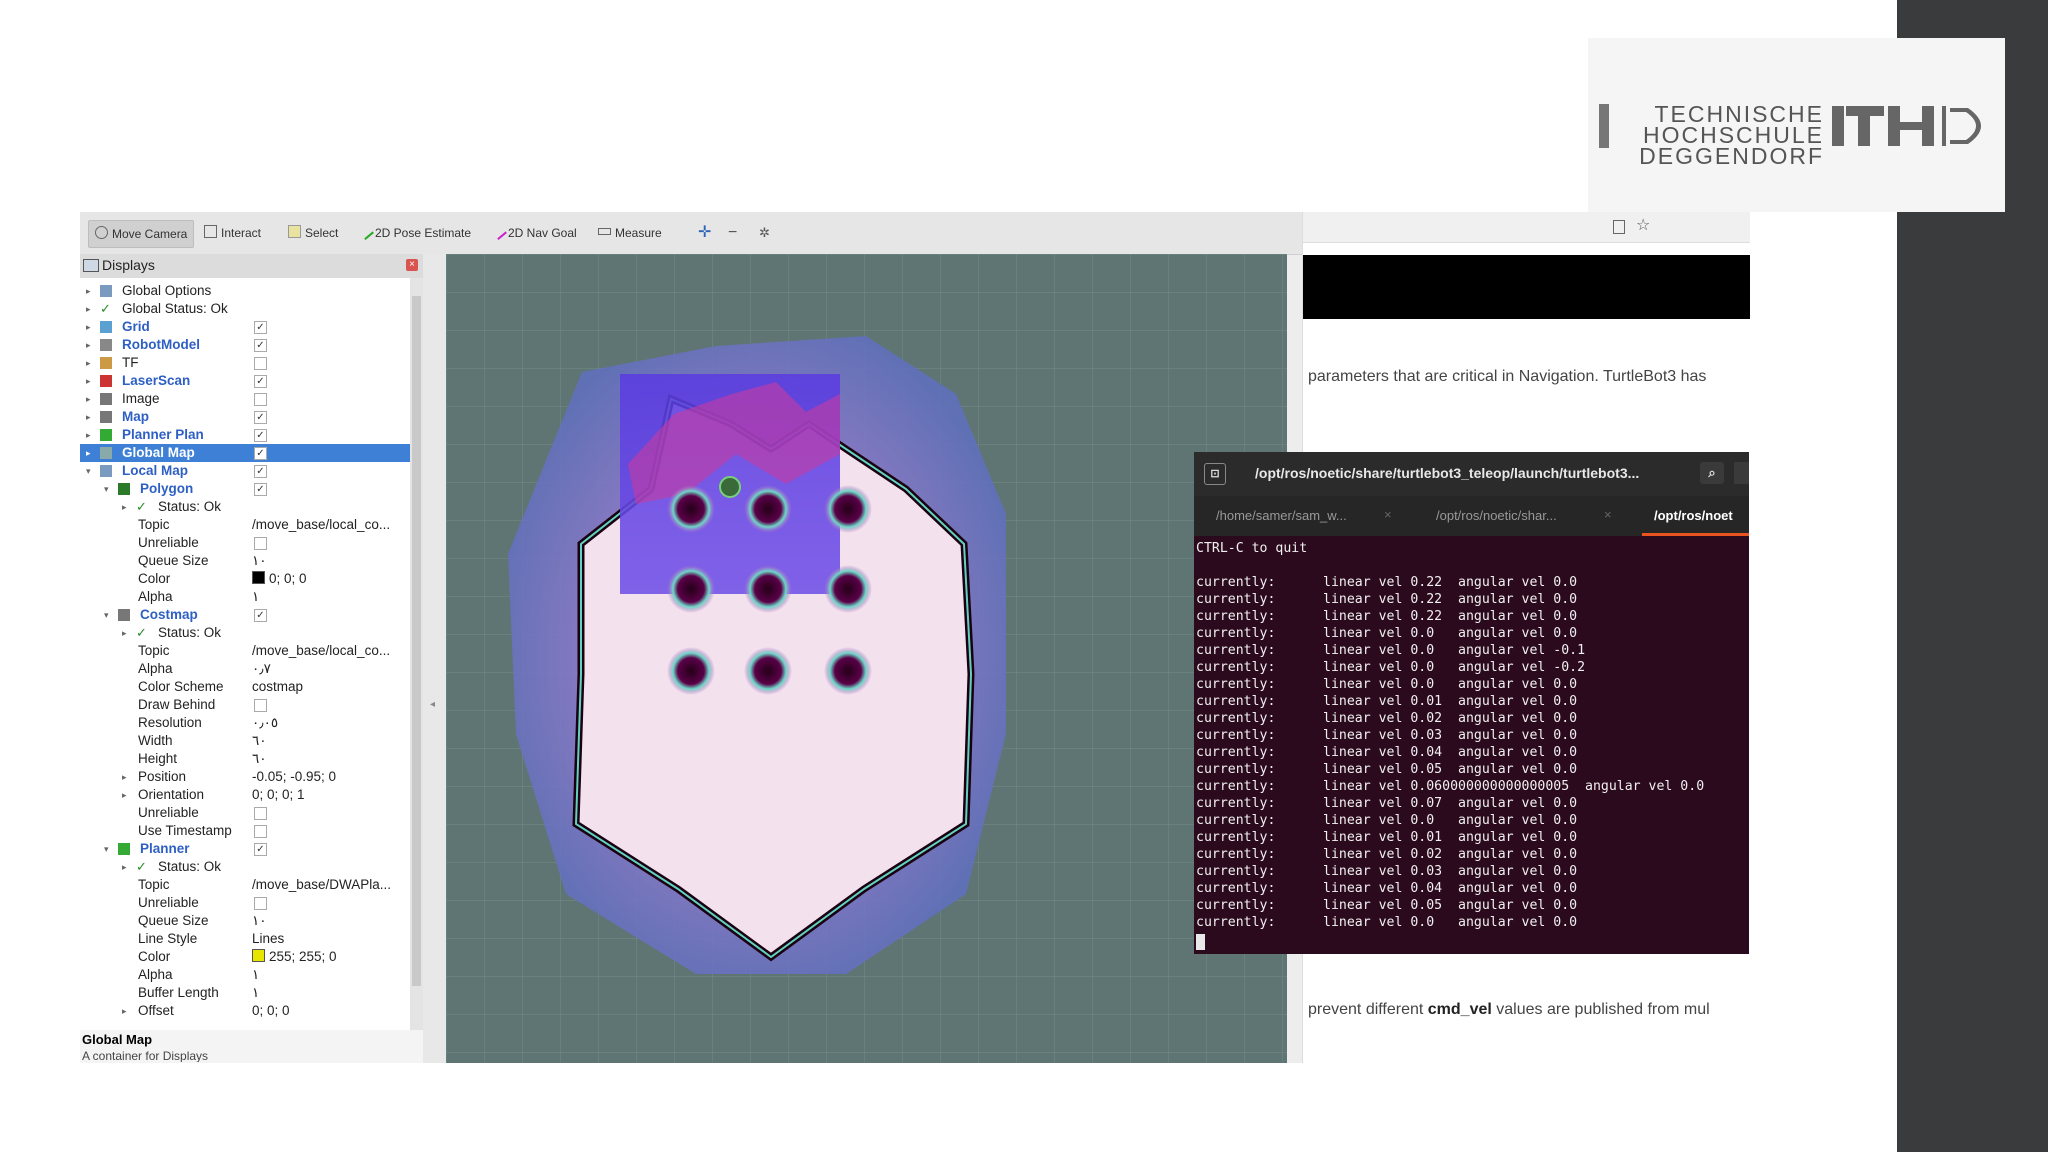 The width and height of the screenshot is (2048, 1152). I want to click on display-row: Draw Behind, so click(245, 705).